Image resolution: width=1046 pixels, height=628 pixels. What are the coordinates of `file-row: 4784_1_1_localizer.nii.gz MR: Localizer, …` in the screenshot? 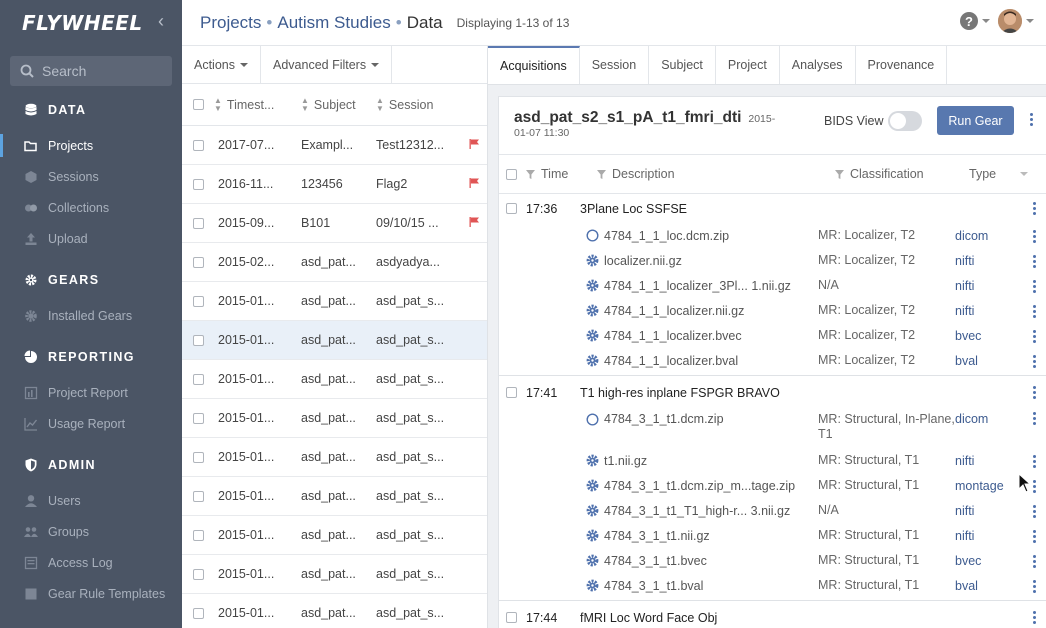 It's located at (772, 310).